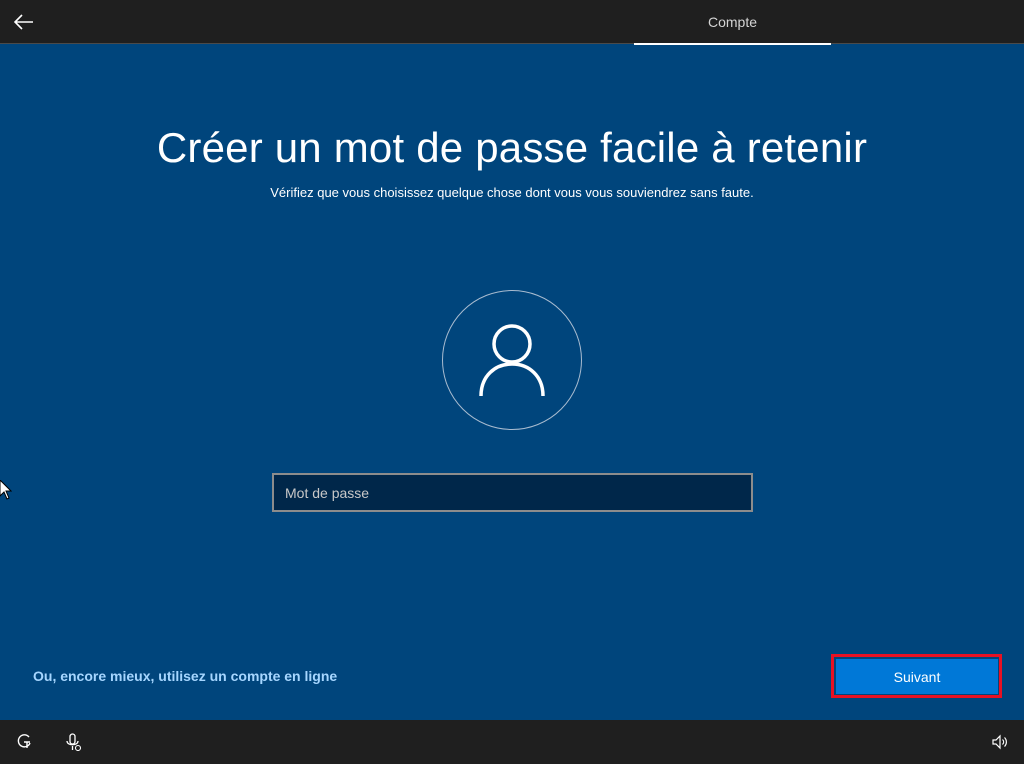 This screenshot has height=764, width=1024. What do you see at coordinates (6, 490) in the screenshot?
I see `mouse-cursor-icon` at bounding box center [6, 490].